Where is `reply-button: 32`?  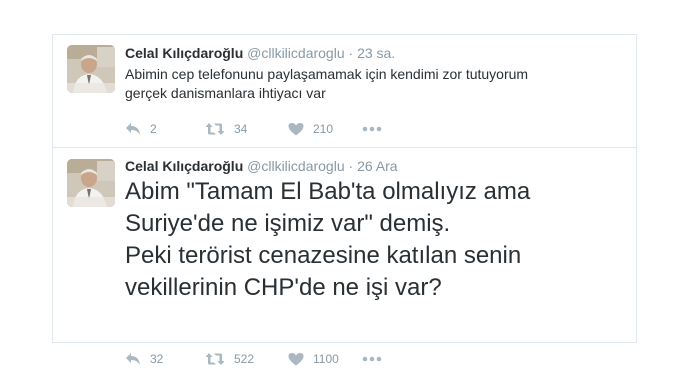 reply-button: 32 is located at coordinates (144, 359).